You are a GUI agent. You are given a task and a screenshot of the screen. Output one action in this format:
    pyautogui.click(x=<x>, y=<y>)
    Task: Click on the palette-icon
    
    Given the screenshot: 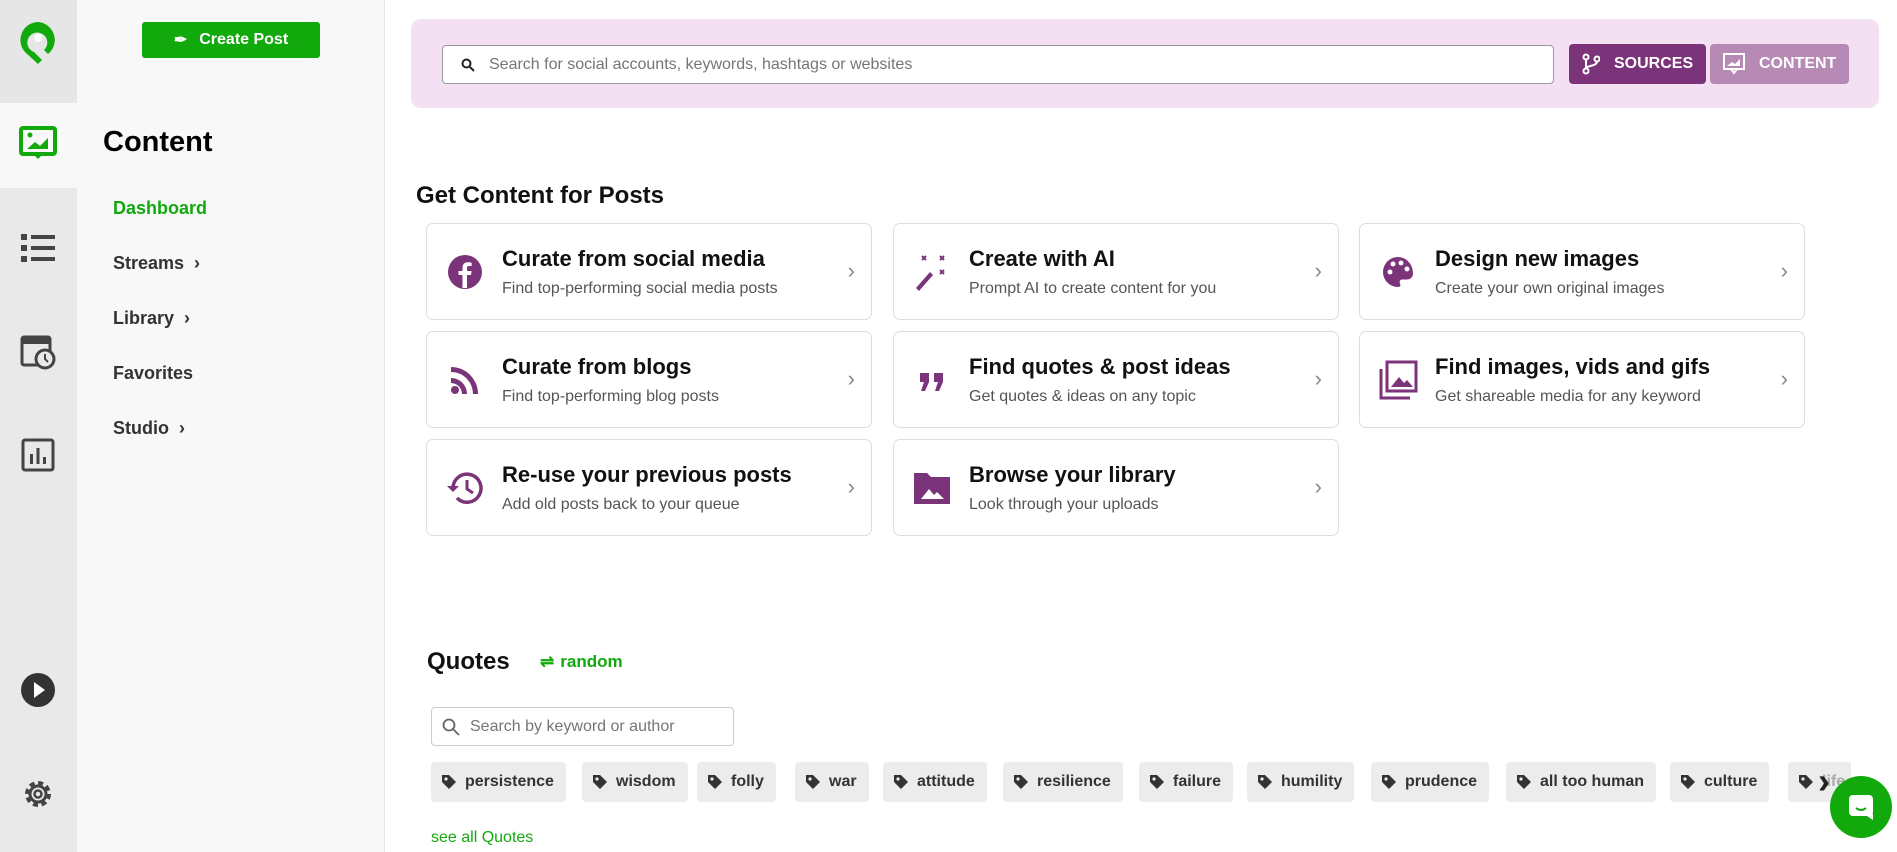 What is the action you would take?
    pyautogui.click(x=1398, y=272)
    